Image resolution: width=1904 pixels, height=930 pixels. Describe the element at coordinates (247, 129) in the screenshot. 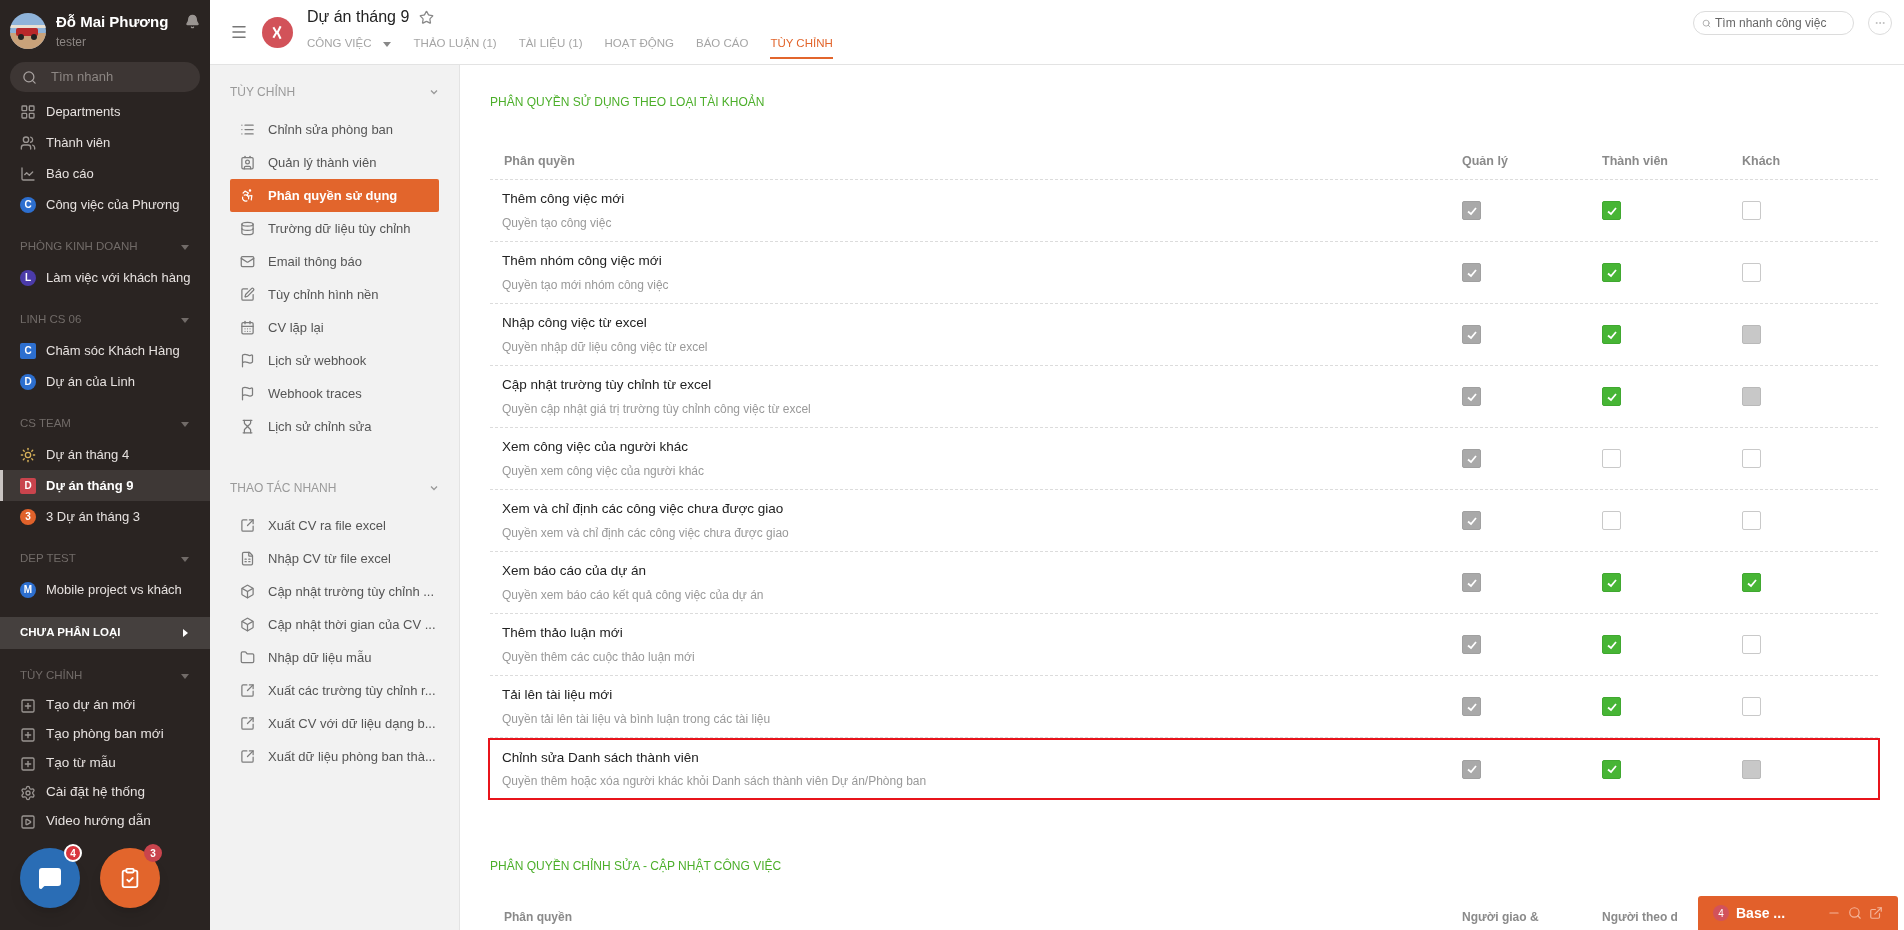

I see `list-icon` at that location.